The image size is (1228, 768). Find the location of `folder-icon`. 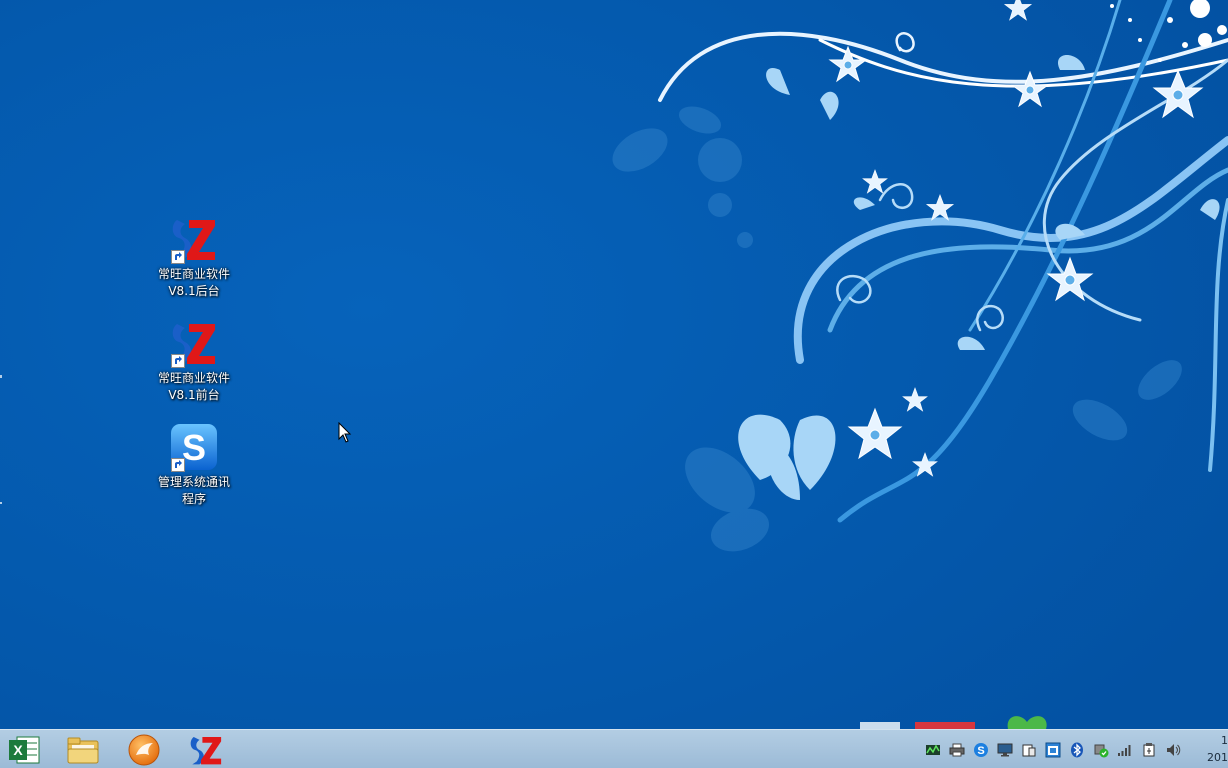

folder-icon is located at coordinates (83, 750).